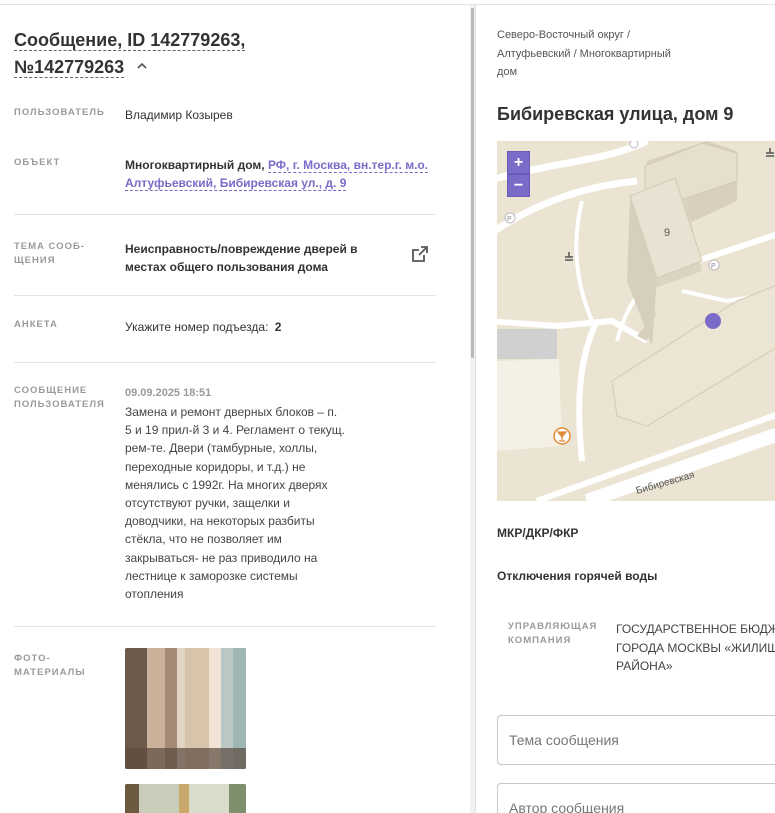  Describe the element at coordinates (553, 626) in the screenshot. I see `management-company-label-line-1: УПРАВЛЯЮЩАЯ` at that location.